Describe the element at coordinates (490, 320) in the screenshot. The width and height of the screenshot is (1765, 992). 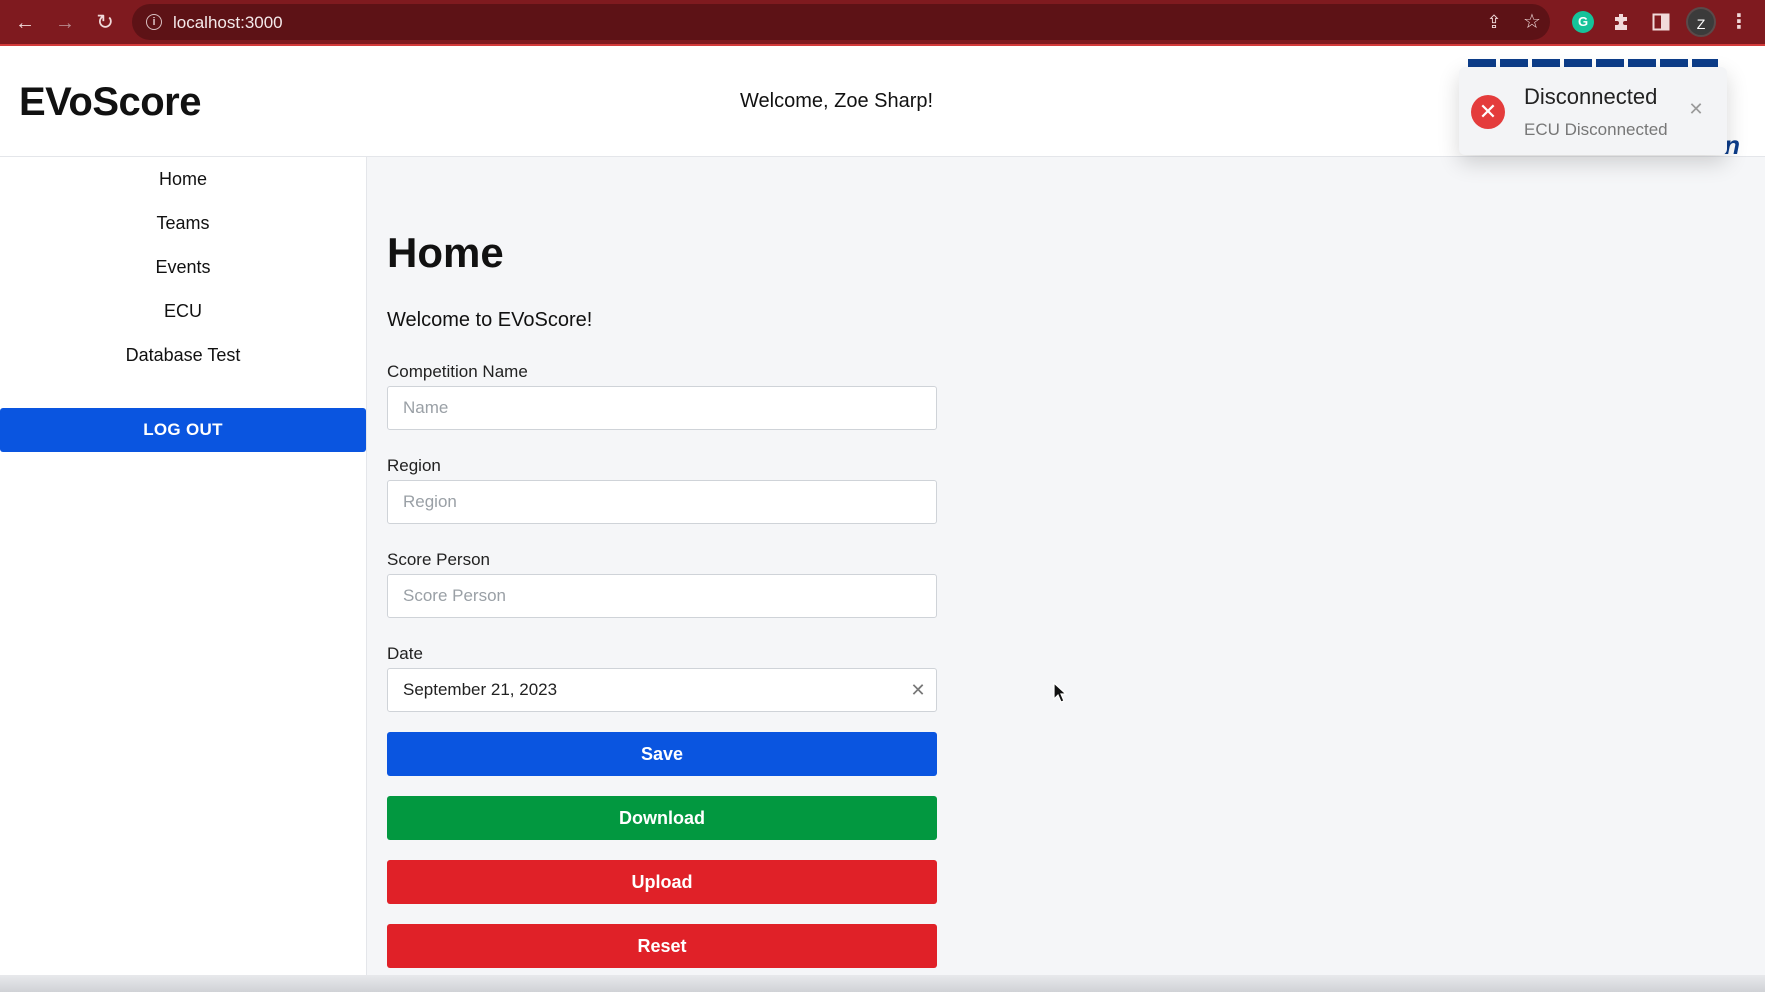
I see `welcome-text: Welcome to EVoScore!` at that location.